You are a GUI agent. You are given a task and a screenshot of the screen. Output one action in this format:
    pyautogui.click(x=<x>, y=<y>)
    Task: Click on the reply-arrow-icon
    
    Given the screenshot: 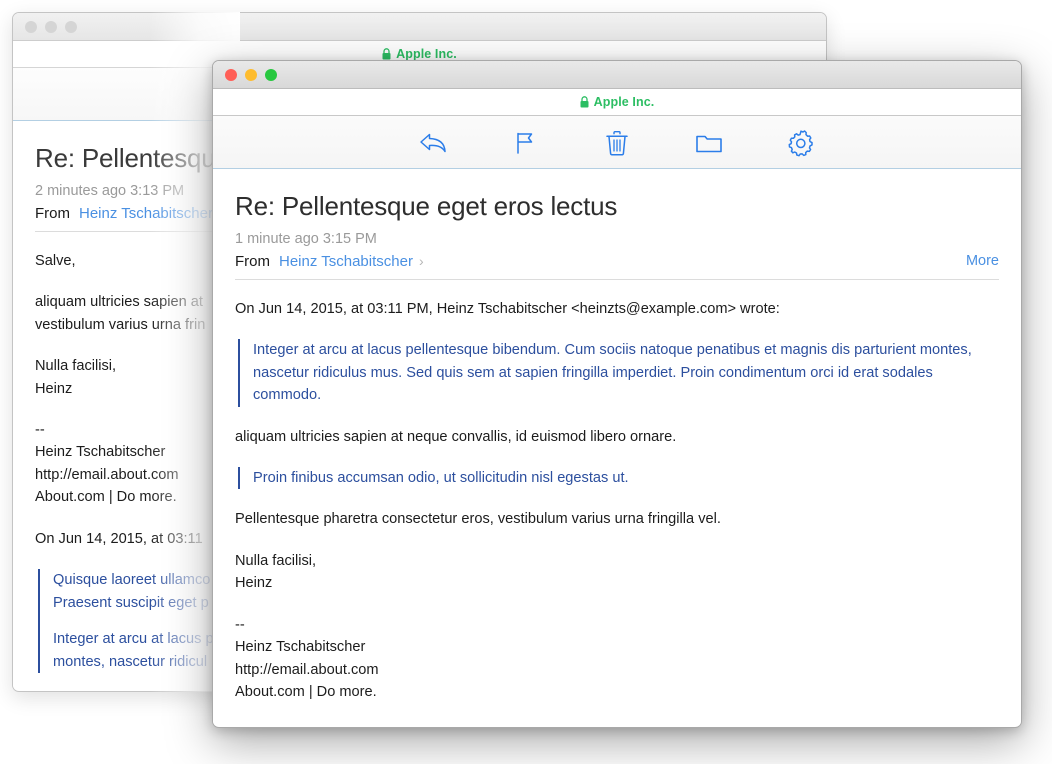 What is the action you would take?
    pyautogui.click(x=433, y=143)
    